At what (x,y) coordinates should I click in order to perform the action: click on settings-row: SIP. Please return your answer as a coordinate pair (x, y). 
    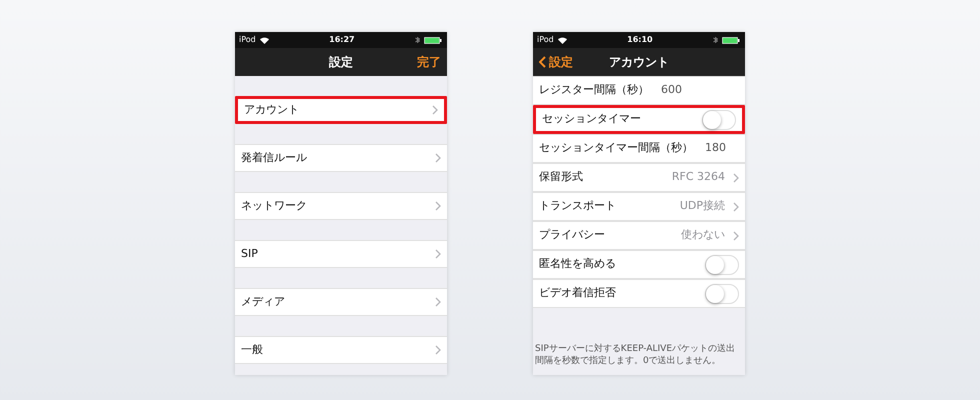
    Looking at the image, I should click on (341, 254).